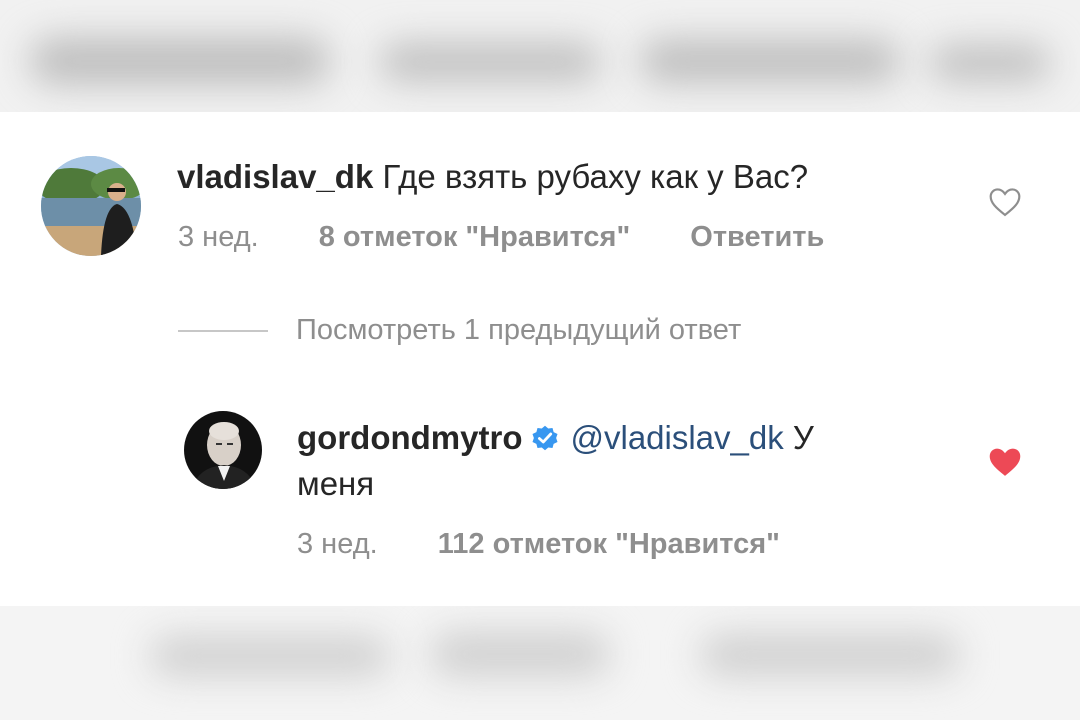 This screenshot has height=720, width=1080. I want to click on avatar-vladislav, so click(91, 206).